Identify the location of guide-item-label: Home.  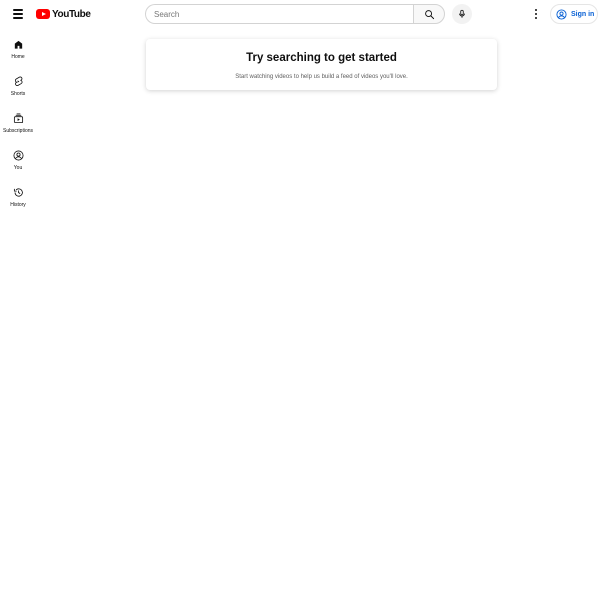
(18, 57).